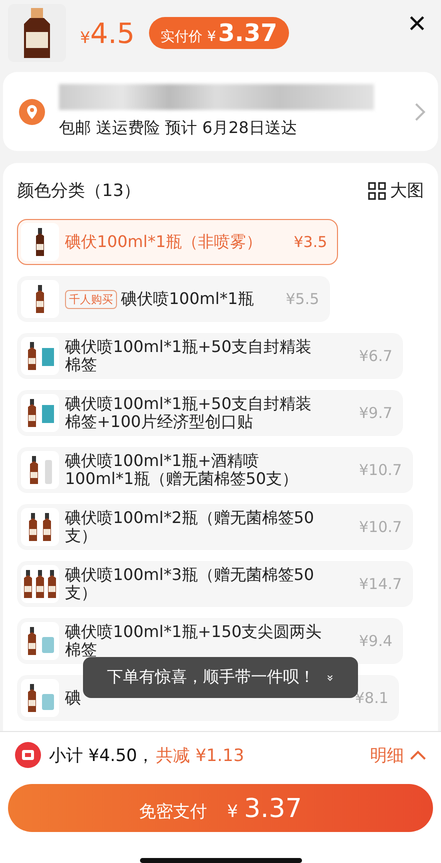  I want to click on subtotal: 小计 ¥4.50，, so click(101, 755).